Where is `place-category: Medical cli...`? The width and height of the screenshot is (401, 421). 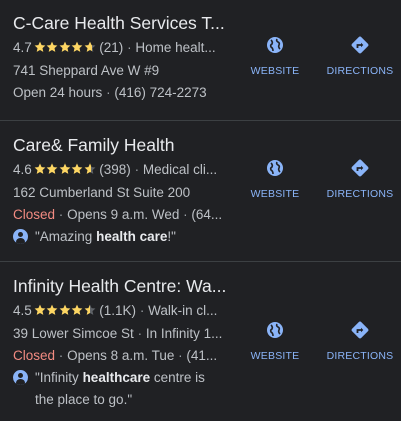
place-category: Medical cli... is located at coordinates (180, 169).